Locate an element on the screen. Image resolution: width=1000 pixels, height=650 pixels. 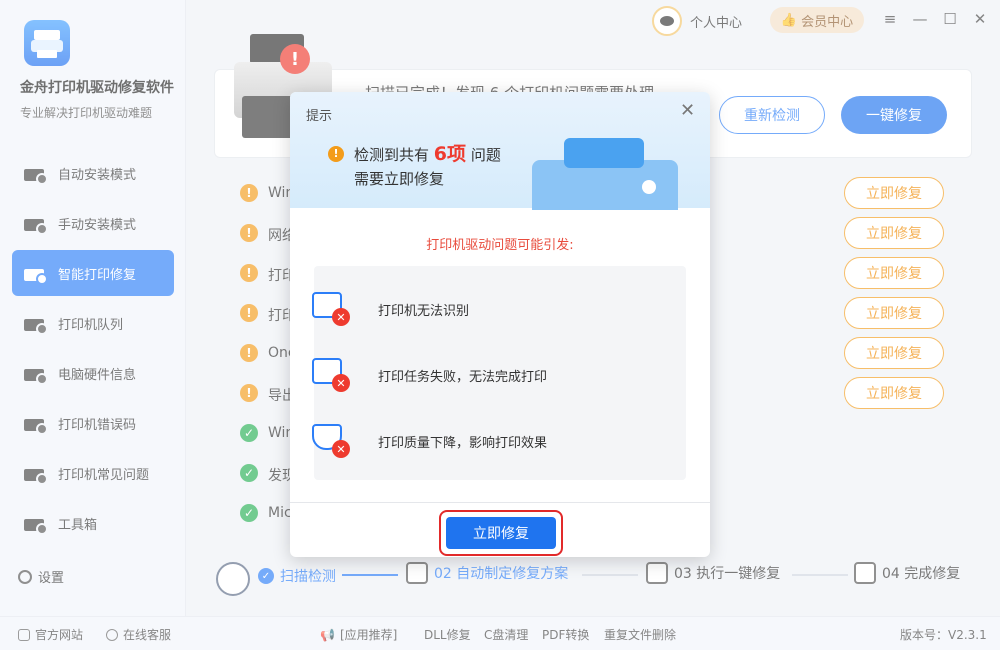
close-icon: ✕ is located at coordinates (687, 110).